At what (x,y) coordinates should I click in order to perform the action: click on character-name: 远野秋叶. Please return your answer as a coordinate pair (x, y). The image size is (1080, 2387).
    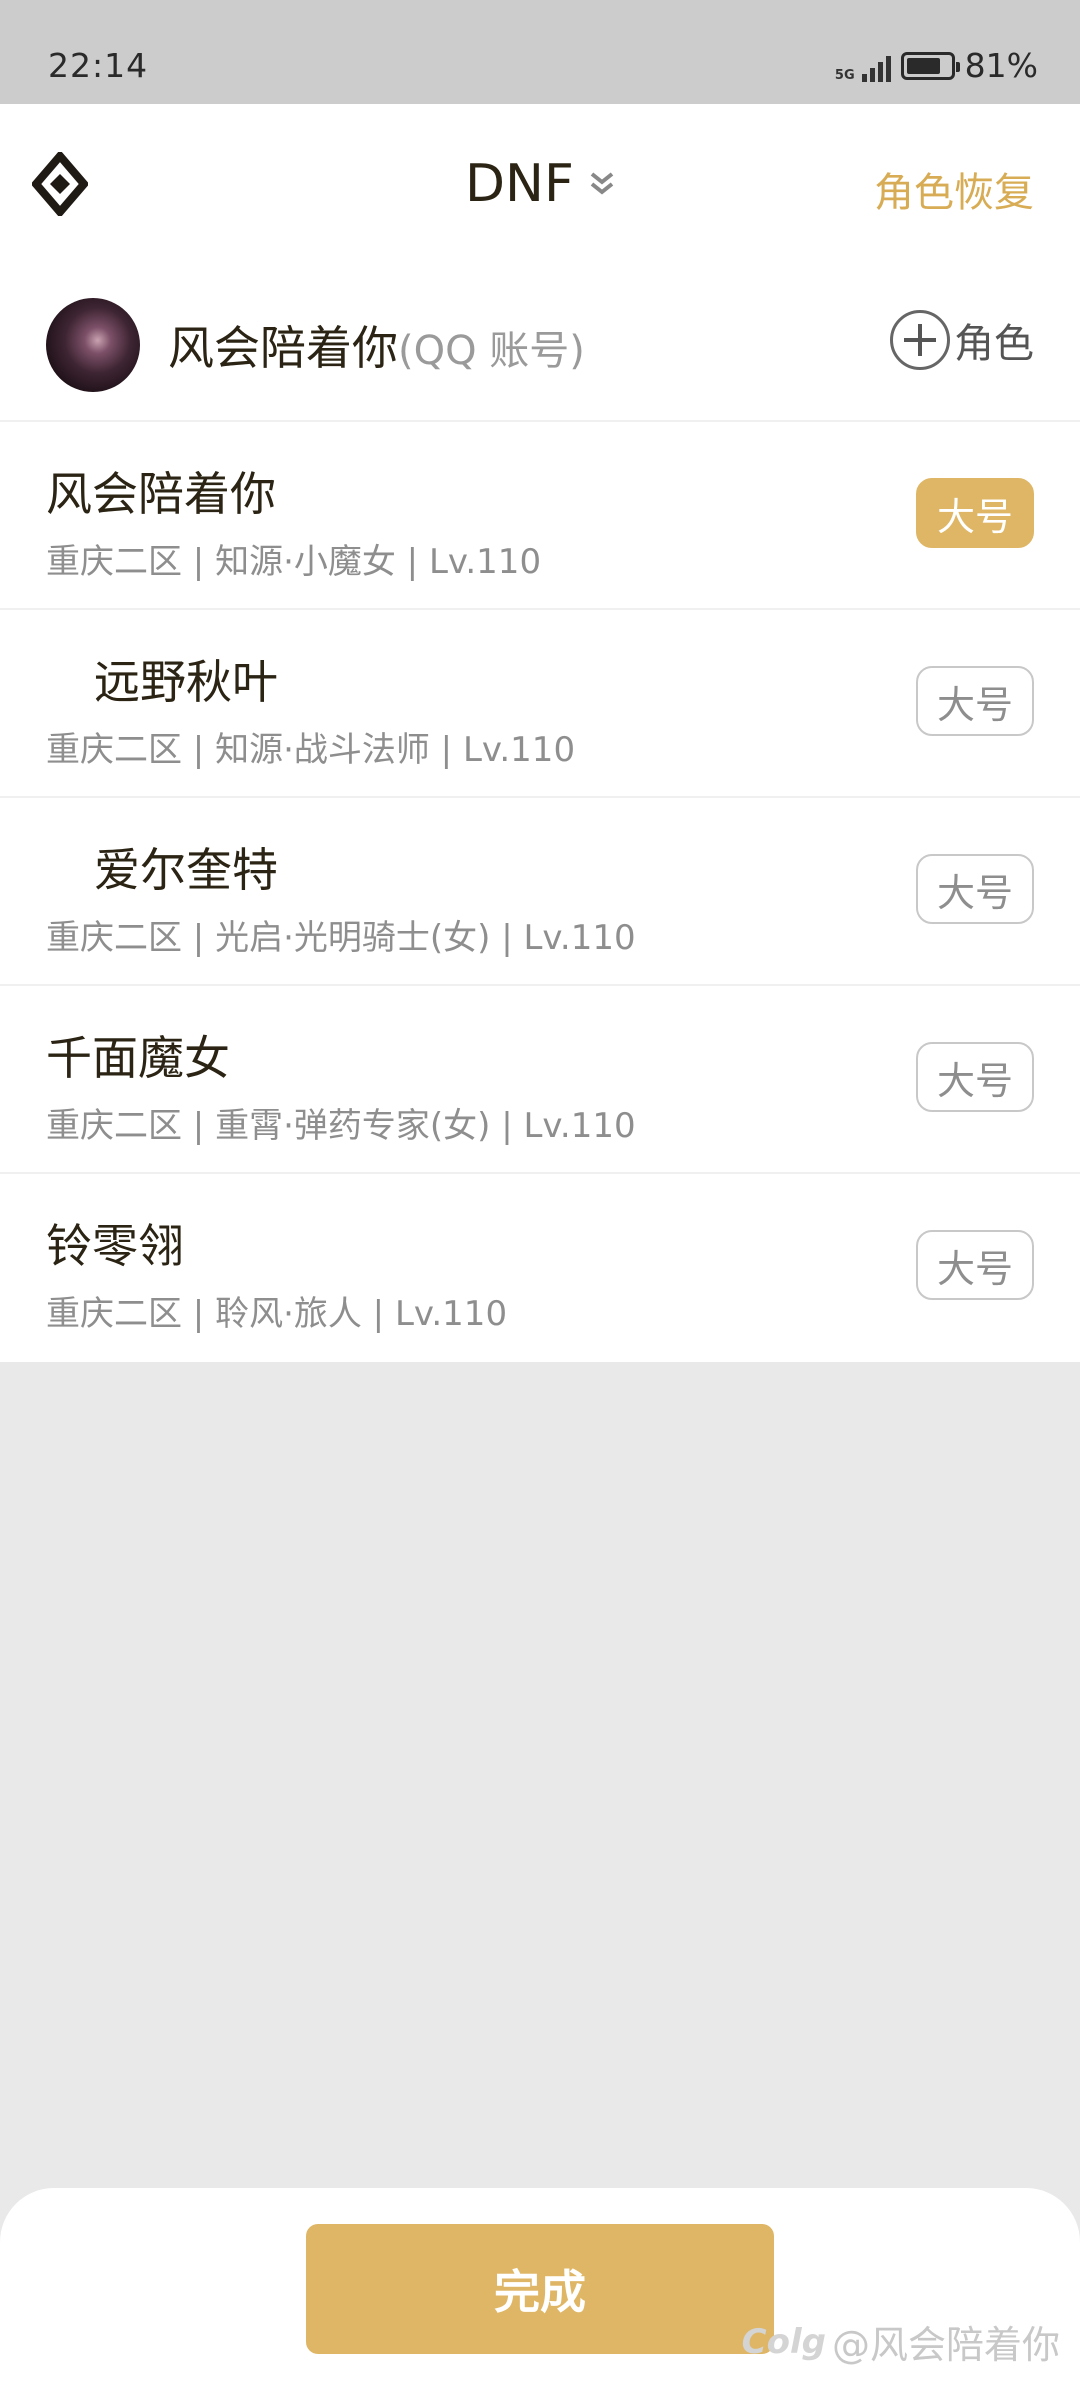
    Looking at the image, I should click on (186, 682).